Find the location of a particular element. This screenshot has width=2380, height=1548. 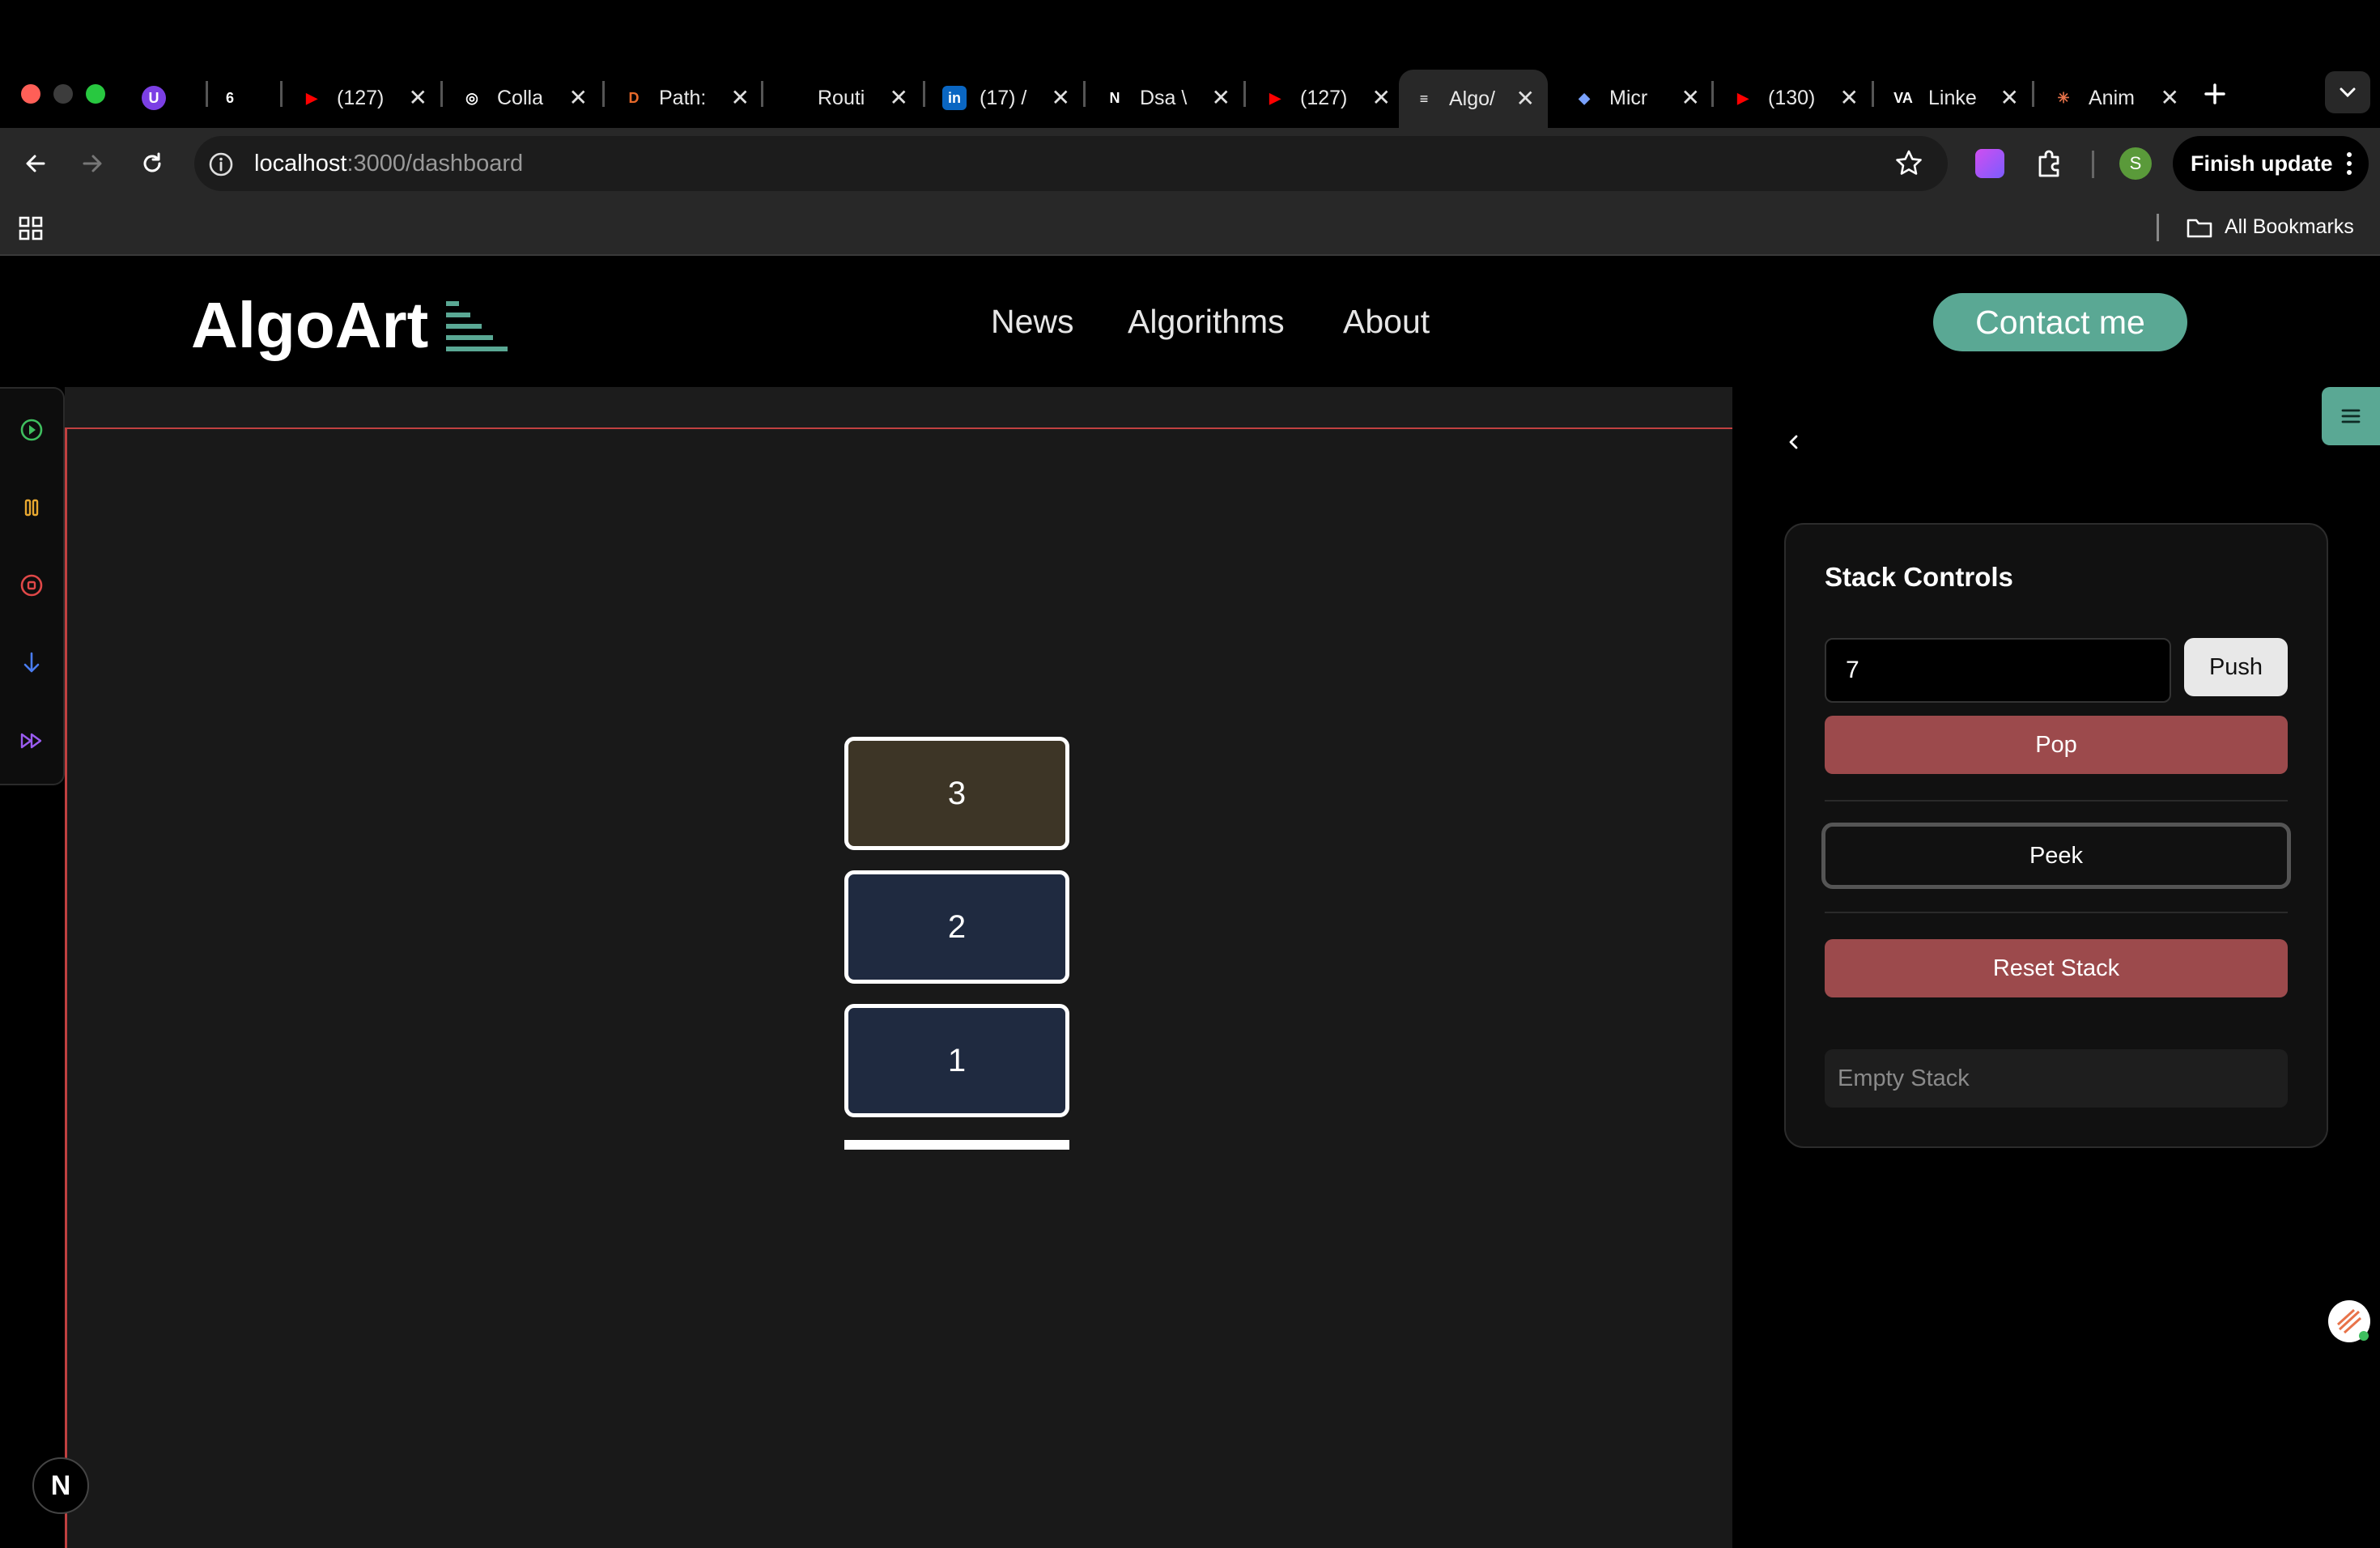

menu-icon is located at coordinates (2351, 416).